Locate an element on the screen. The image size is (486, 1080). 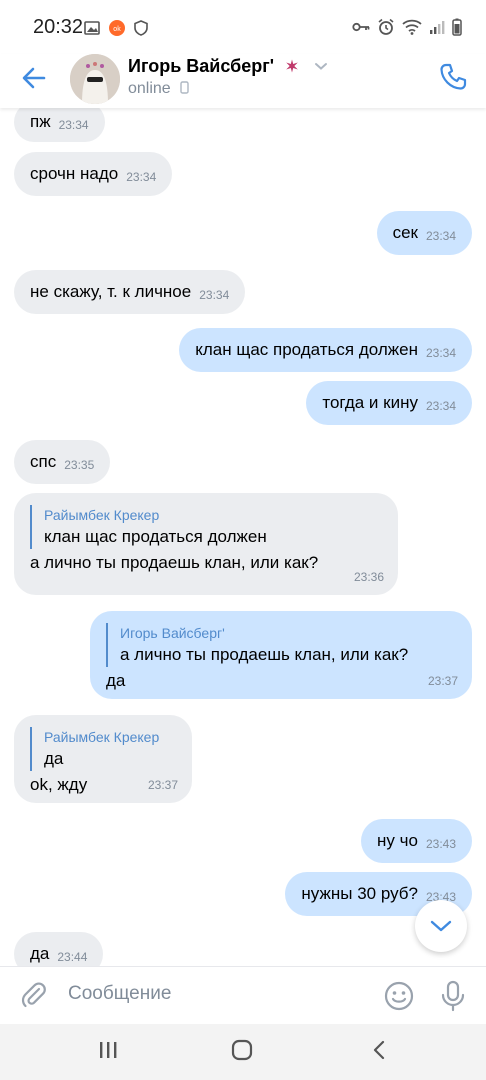
contact-name-row: Игорь Вайсберг' is located at coordinates (228, 66).